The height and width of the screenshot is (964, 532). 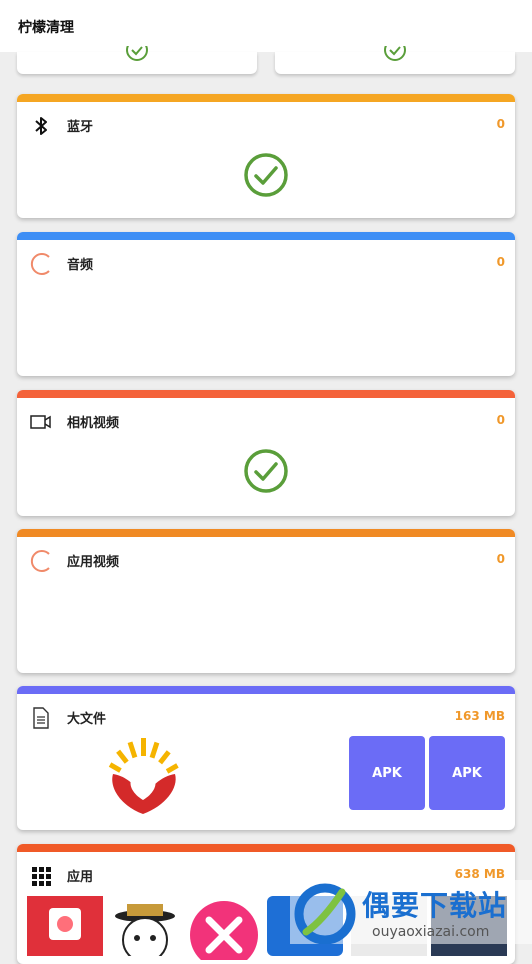 I want to click on scrolled-card-right, so click(x=395, y=60).